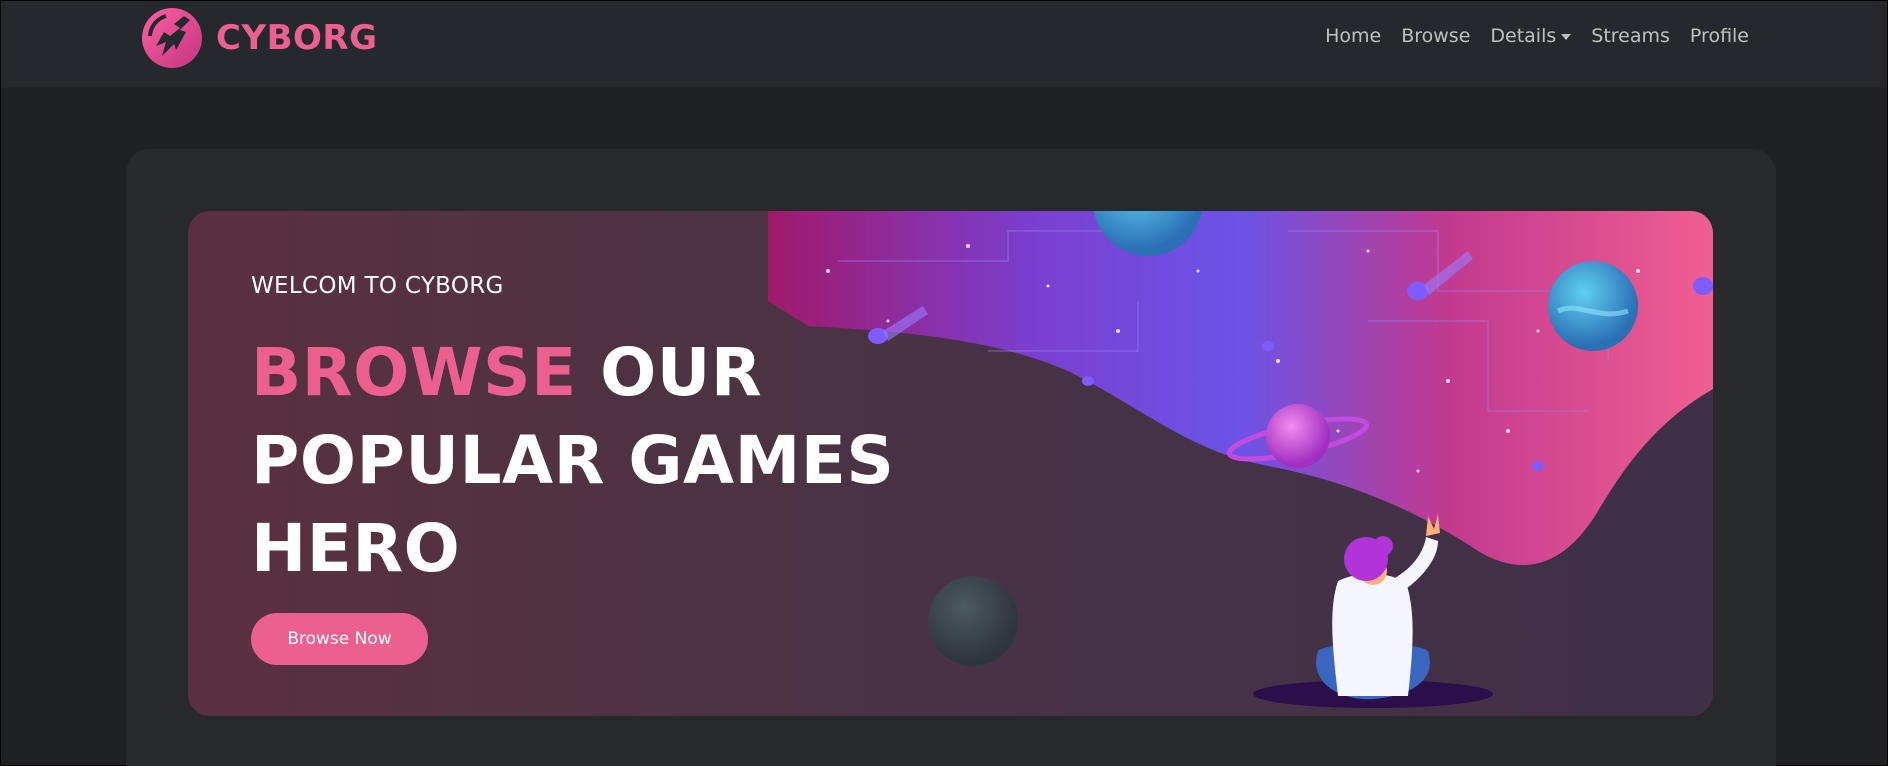 The image size is (1888, 766). What do you see at coordinates (1719, 36) in the screenshot?
I see `nav-profile: Profile` at bounding box center [1719, 36].